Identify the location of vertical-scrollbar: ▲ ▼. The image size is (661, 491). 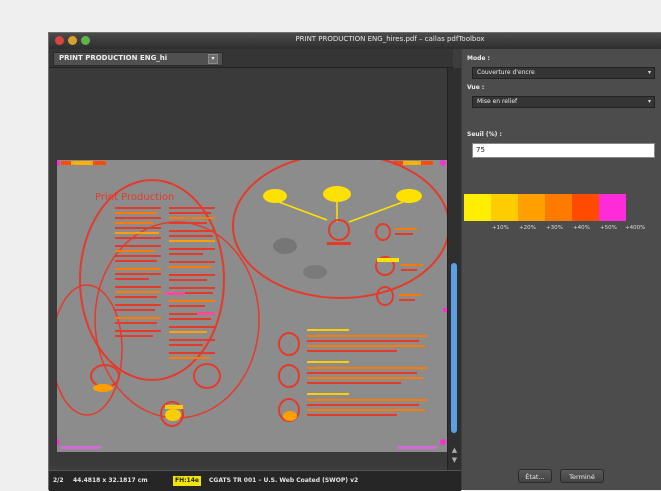
(454, 269).